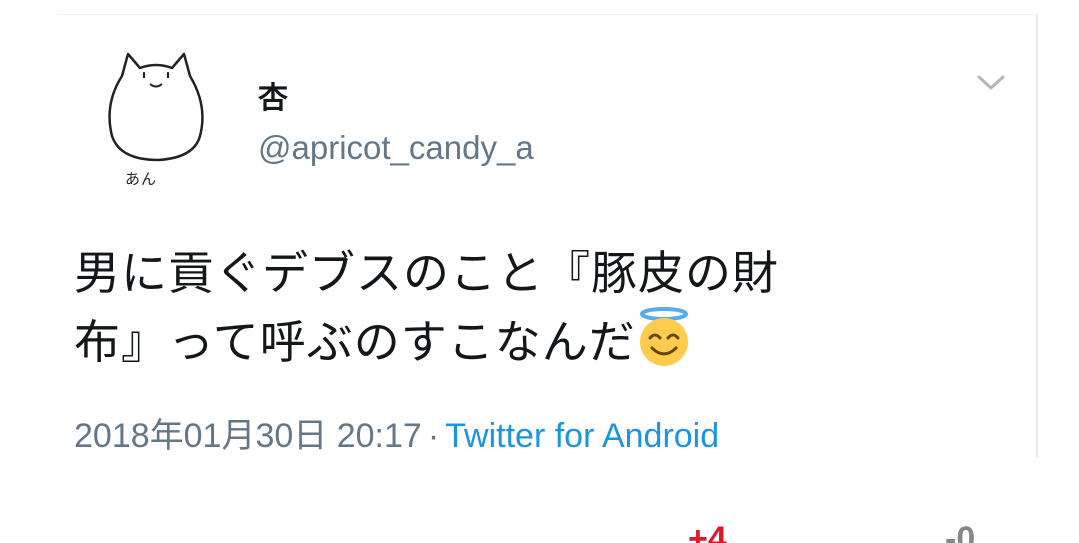 Image resolution: width=1079 pixels, height=543 pixels. Describe the element at coordinates (141, 179) in the screenshot. I see `avatar-caption: あん` at that location.